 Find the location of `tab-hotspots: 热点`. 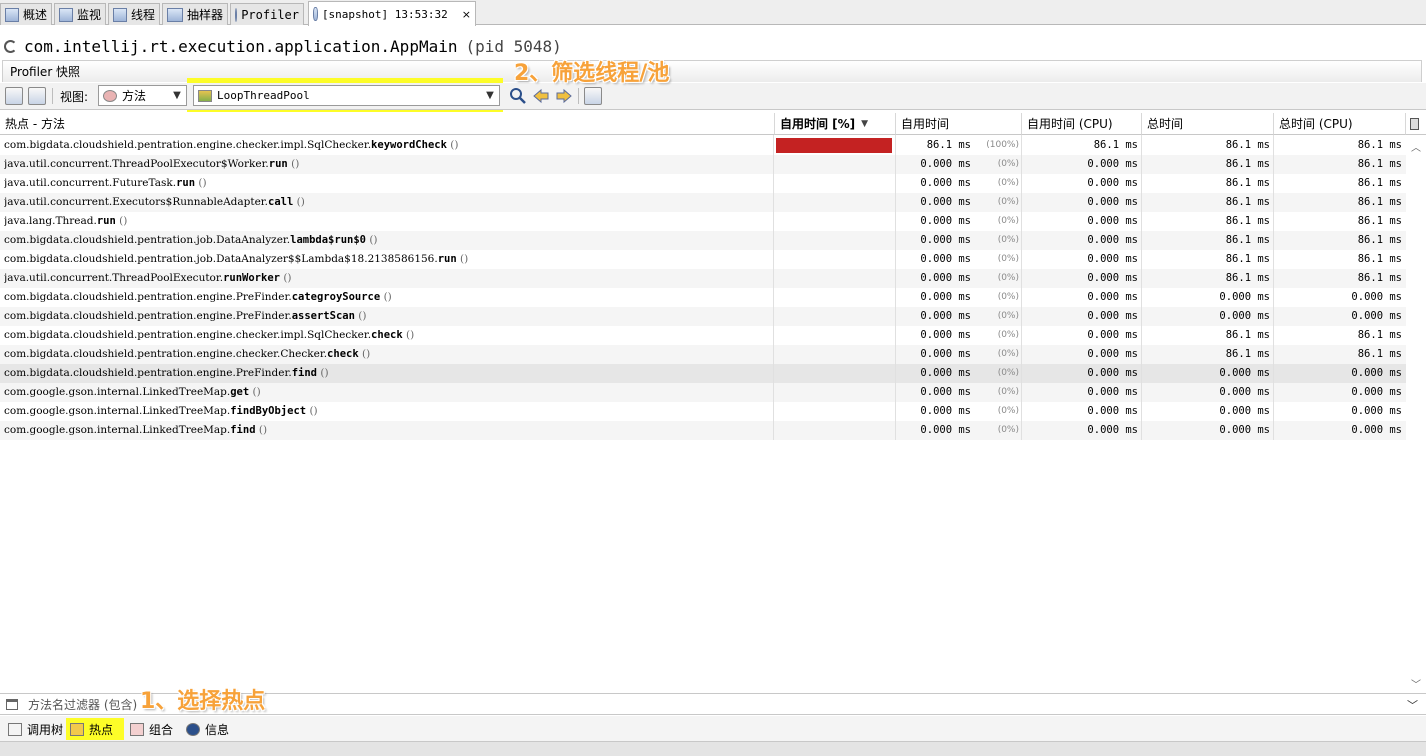

tab-hotspots: 热点 is located at coordinates (95, 729).